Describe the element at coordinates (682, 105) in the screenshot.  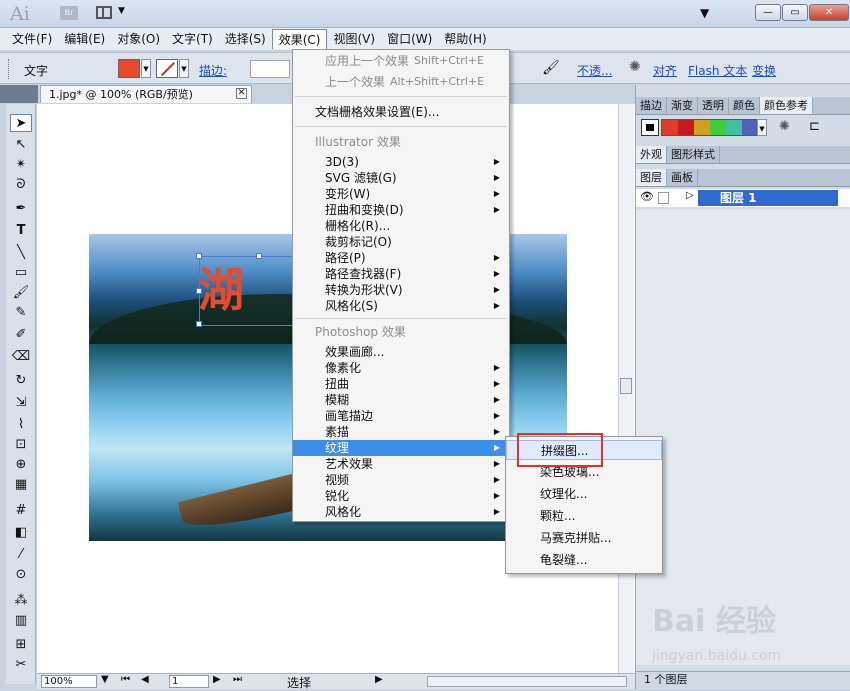
I see `tab-gradient: 渐变` at that location.